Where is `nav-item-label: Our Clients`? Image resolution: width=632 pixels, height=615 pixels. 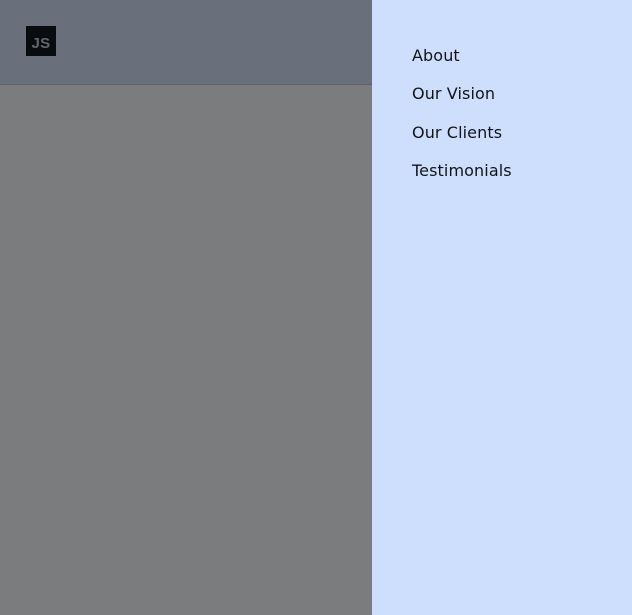 nav-item-label: Our Clients is located at coordinates (457, 132).